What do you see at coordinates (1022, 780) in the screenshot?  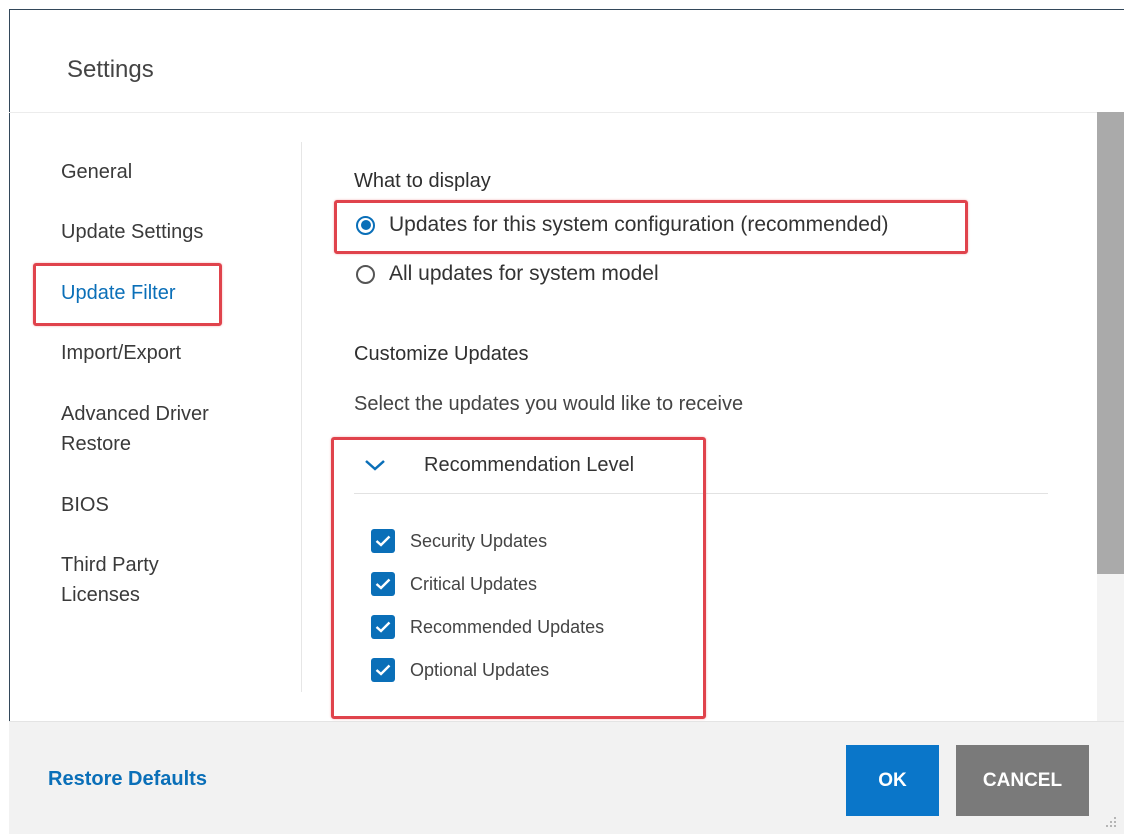 I see `cancel-button: CANCEL` at bounding box center [1022, 780].